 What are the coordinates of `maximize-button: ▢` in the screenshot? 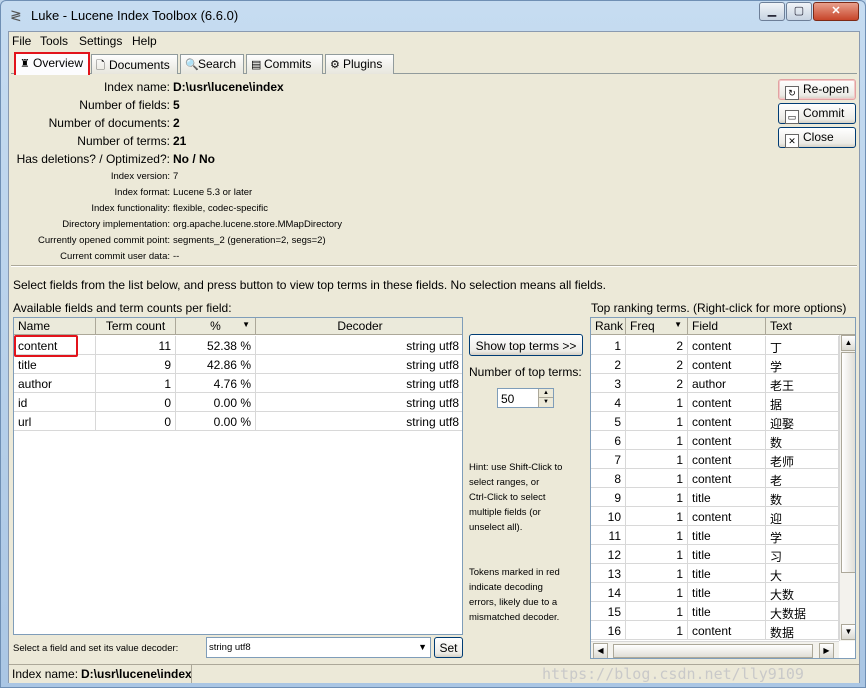 It's located at (799, 11).